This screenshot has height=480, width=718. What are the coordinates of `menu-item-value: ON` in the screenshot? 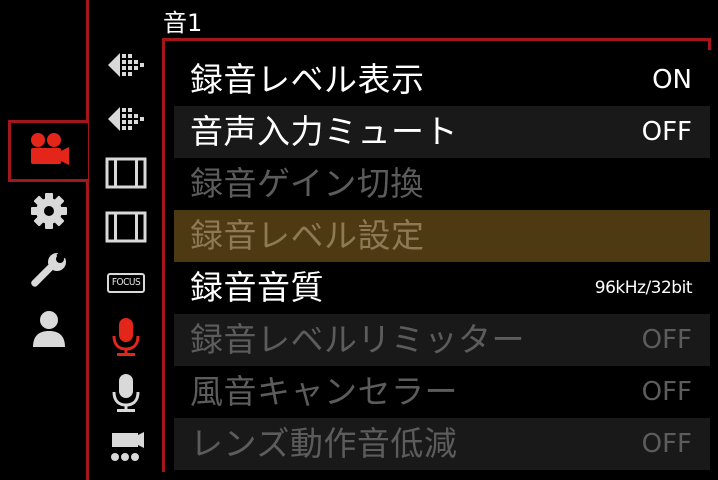 It's located at (672, 80).